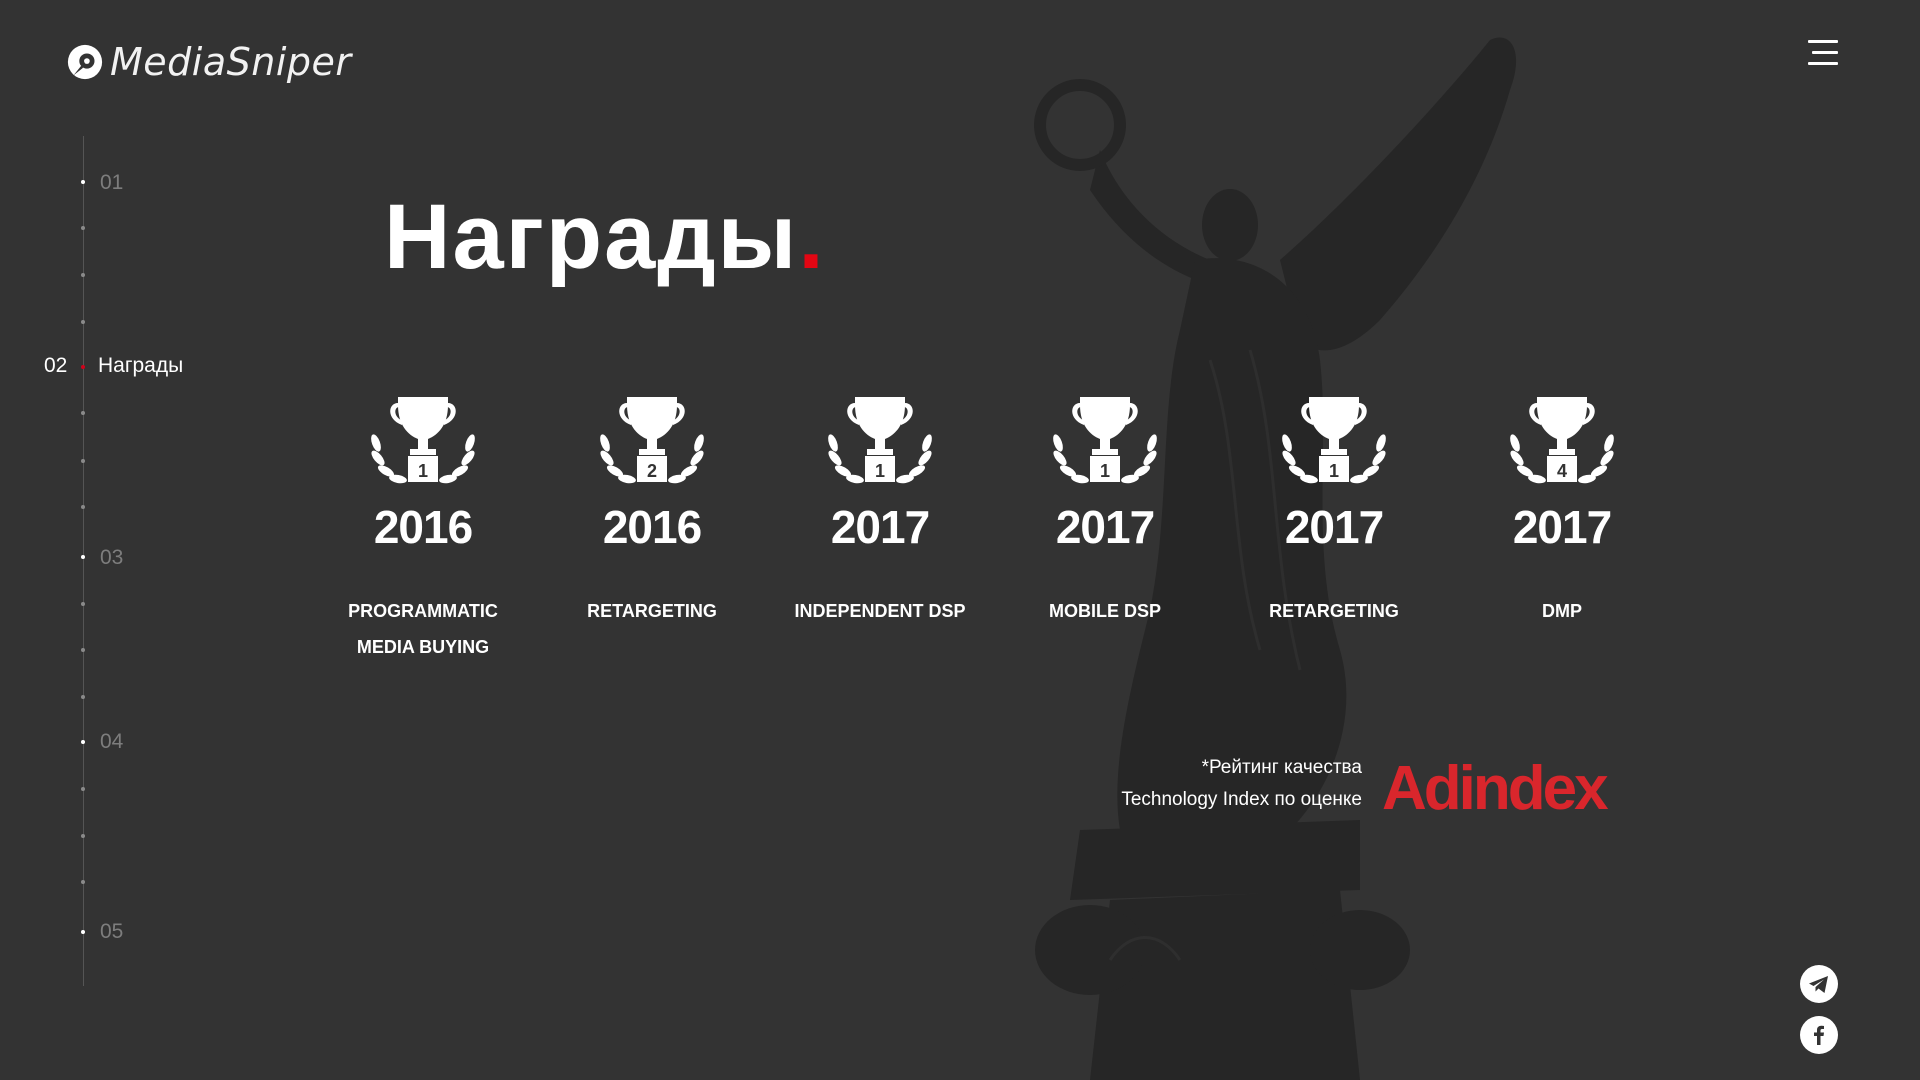 This screenshot has height=1080, width=1920. I want to click on page-title-text: Награды, so click(591, 237).